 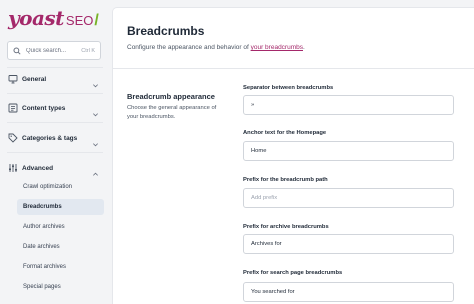 I want to click on prefix-archive-input, so click(x=348, y=244).